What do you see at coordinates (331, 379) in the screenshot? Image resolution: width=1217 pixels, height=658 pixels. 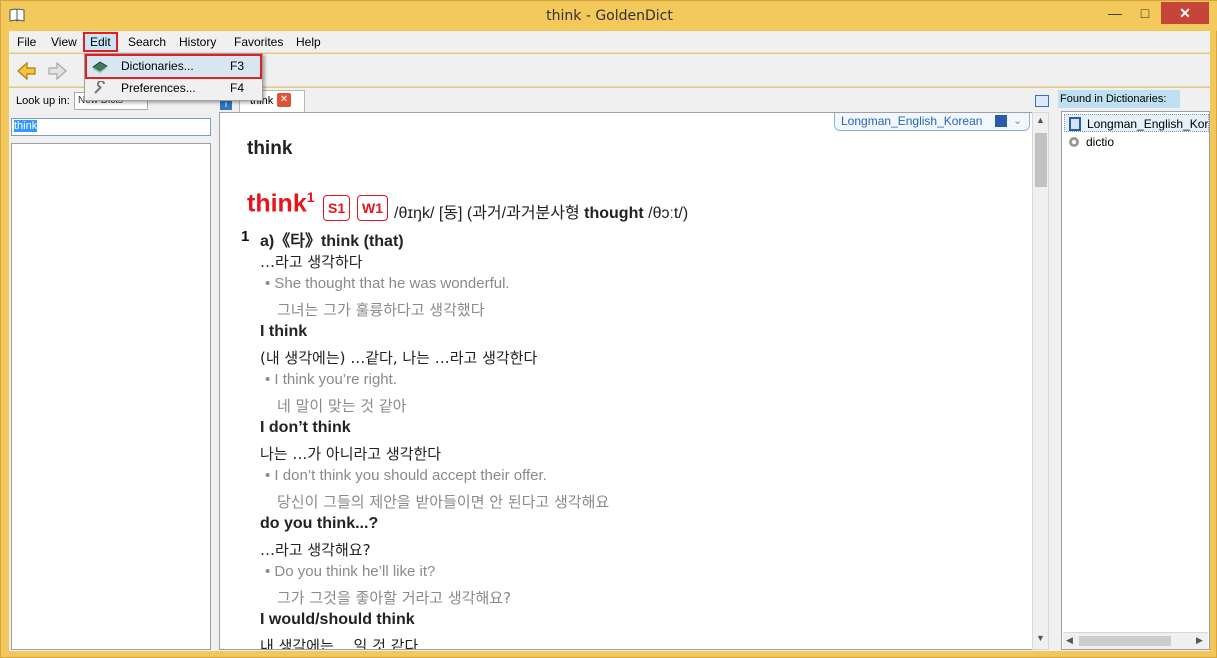 I see `article-line-ex: • I think you’re right.` at bounding box center [331, 379].